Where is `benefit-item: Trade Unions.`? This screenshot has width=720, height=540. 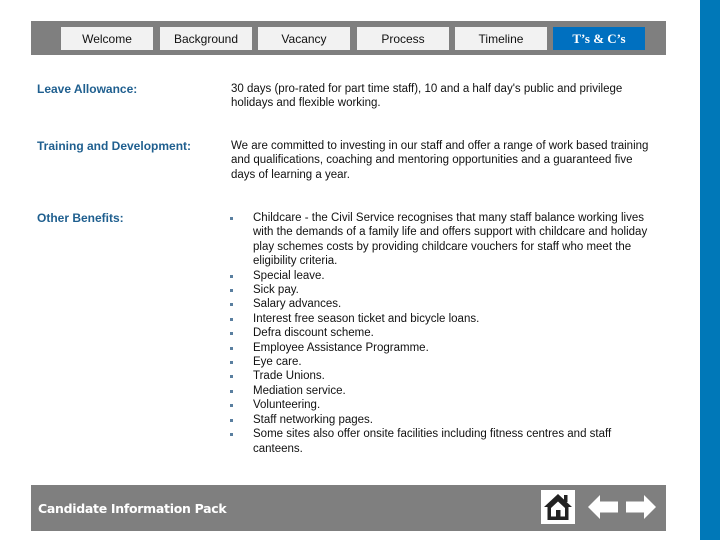 benefit-item: Trade Unions. is located at coordinates (442, 376).